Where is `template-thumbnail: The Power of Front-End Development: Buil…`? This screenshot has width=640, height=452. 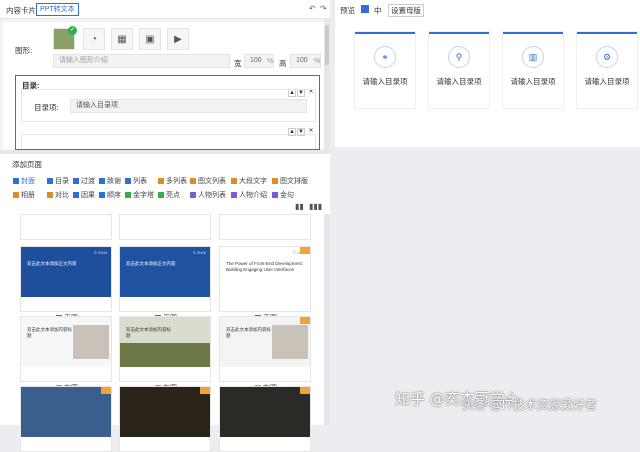
template-thumbnail: The Power of Front-End Development: Buil… is located at coordinates (265, 272).